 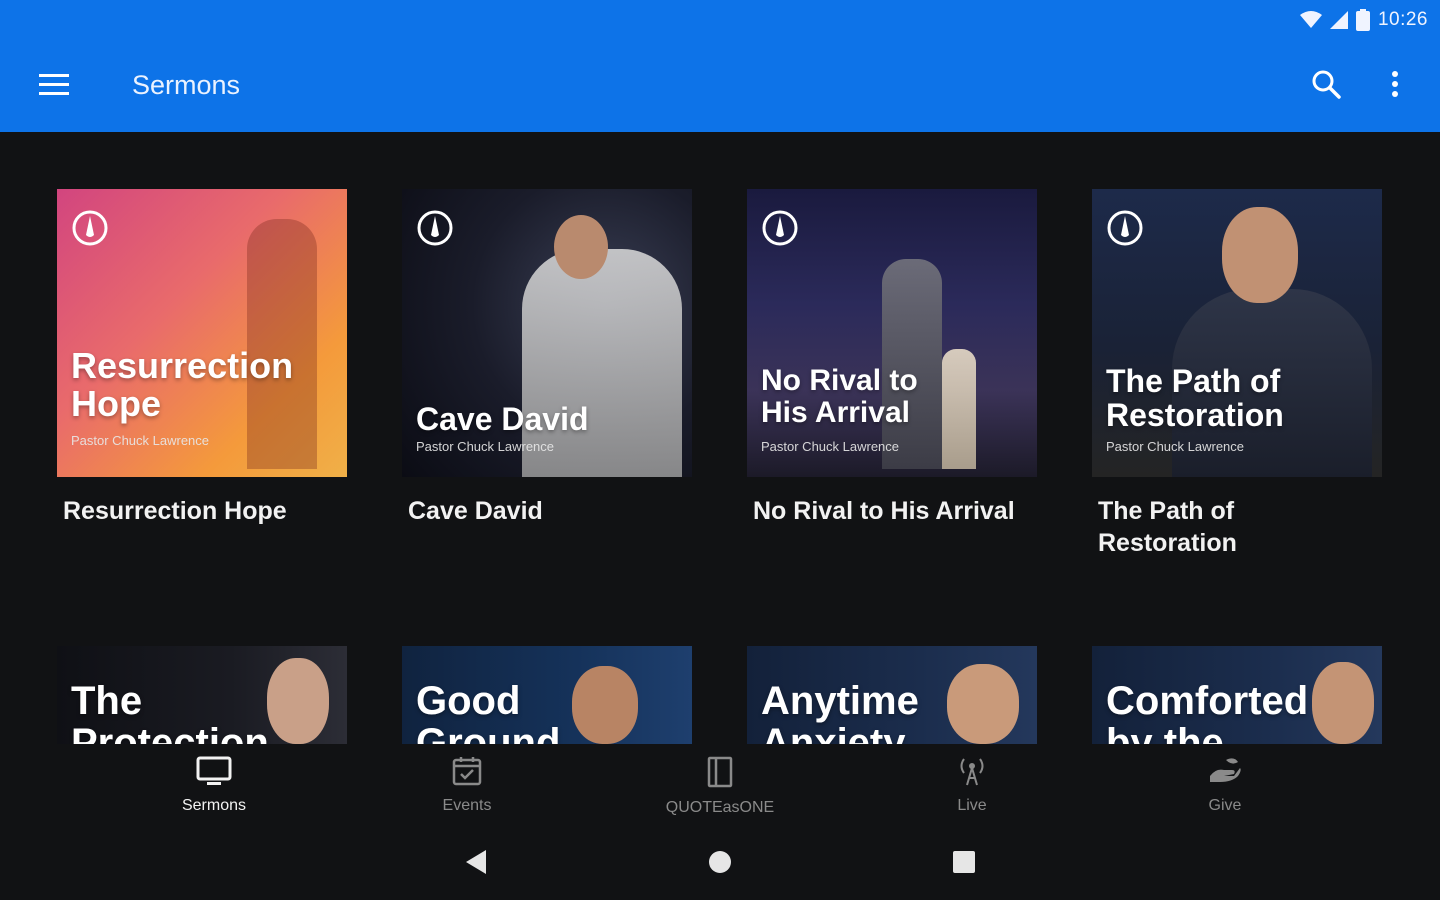 What do you see at coordinates (488, 732) in the screenshot?
I see `thumbnail-title-line: Ground` at bounding box center [488, 732].